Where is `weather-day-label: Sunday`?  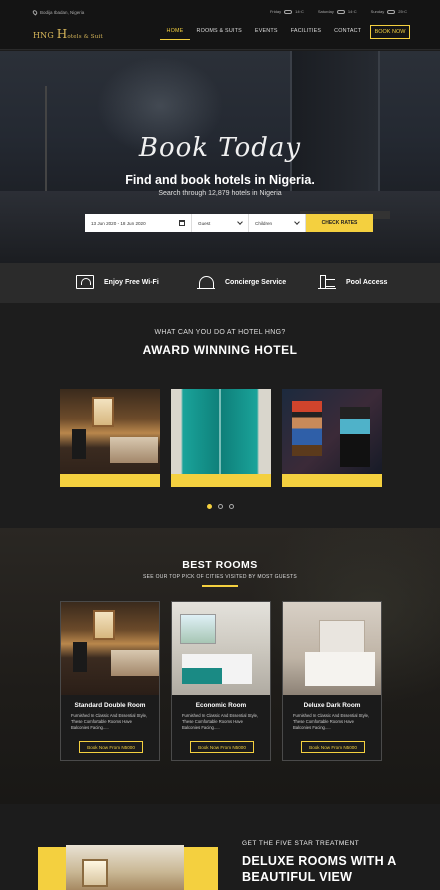
weather-day-label: Sunday is located at coordinates (377, 11).